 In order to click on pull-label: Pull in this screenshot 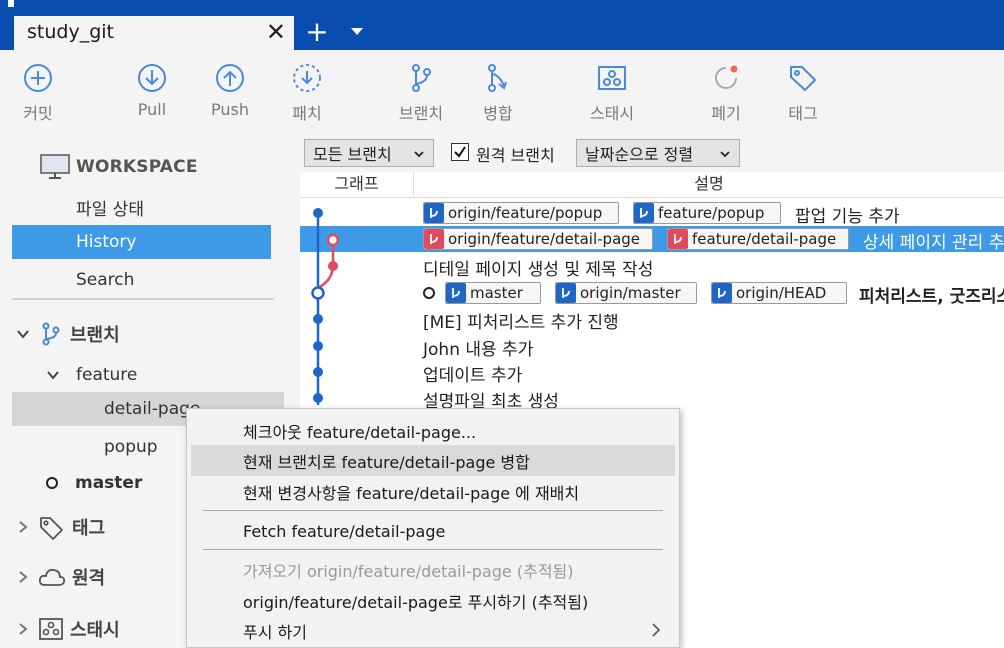, I will do `click(152, 109)`.